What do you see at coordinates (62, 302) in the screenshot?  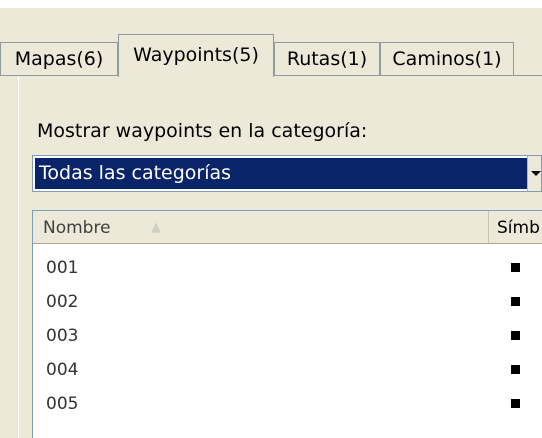 I see `waypoint-name: 002` at bounding box center [62, 302].